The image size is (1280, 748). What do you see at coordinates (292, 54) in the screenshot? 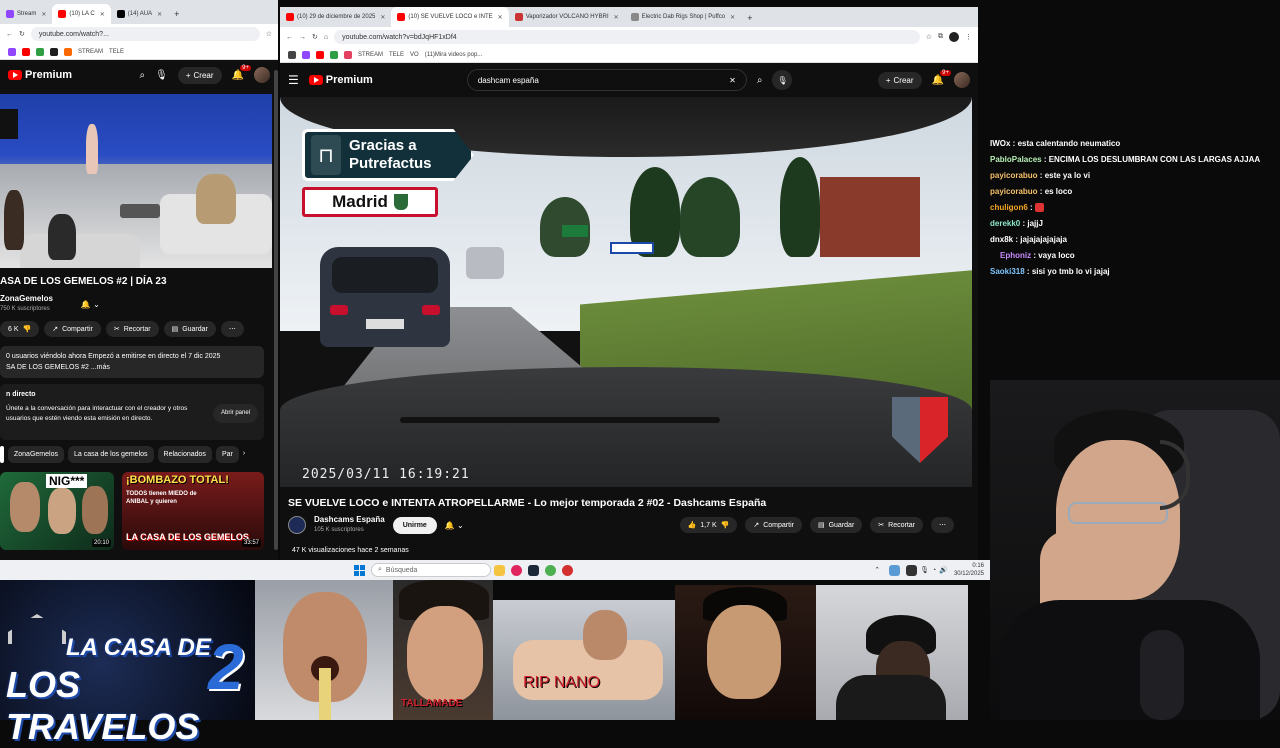
I see `apps-icon` at bounding box center [292, 54].